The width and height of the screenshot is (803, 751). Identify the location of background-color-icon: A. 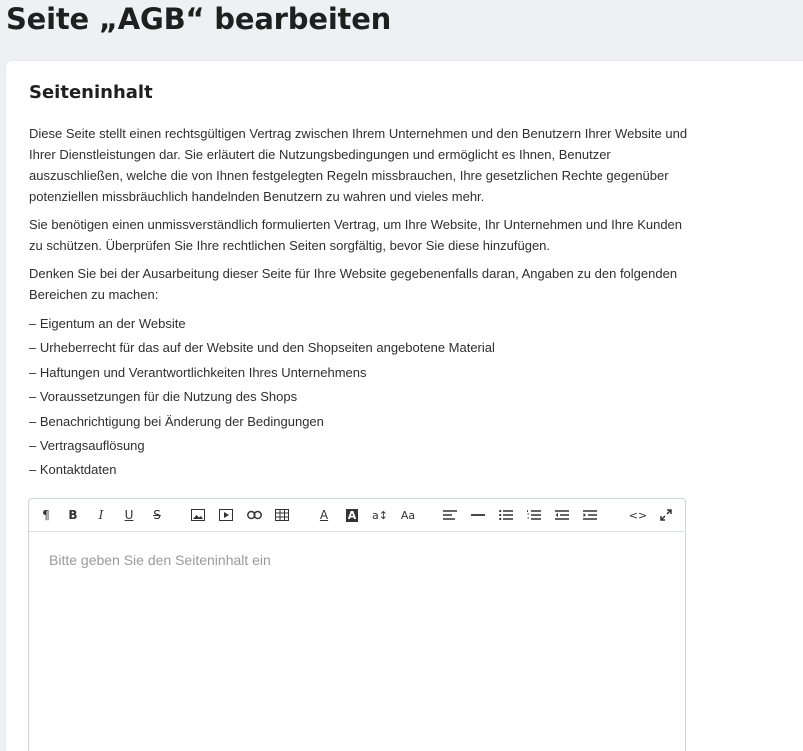
(352, 515).